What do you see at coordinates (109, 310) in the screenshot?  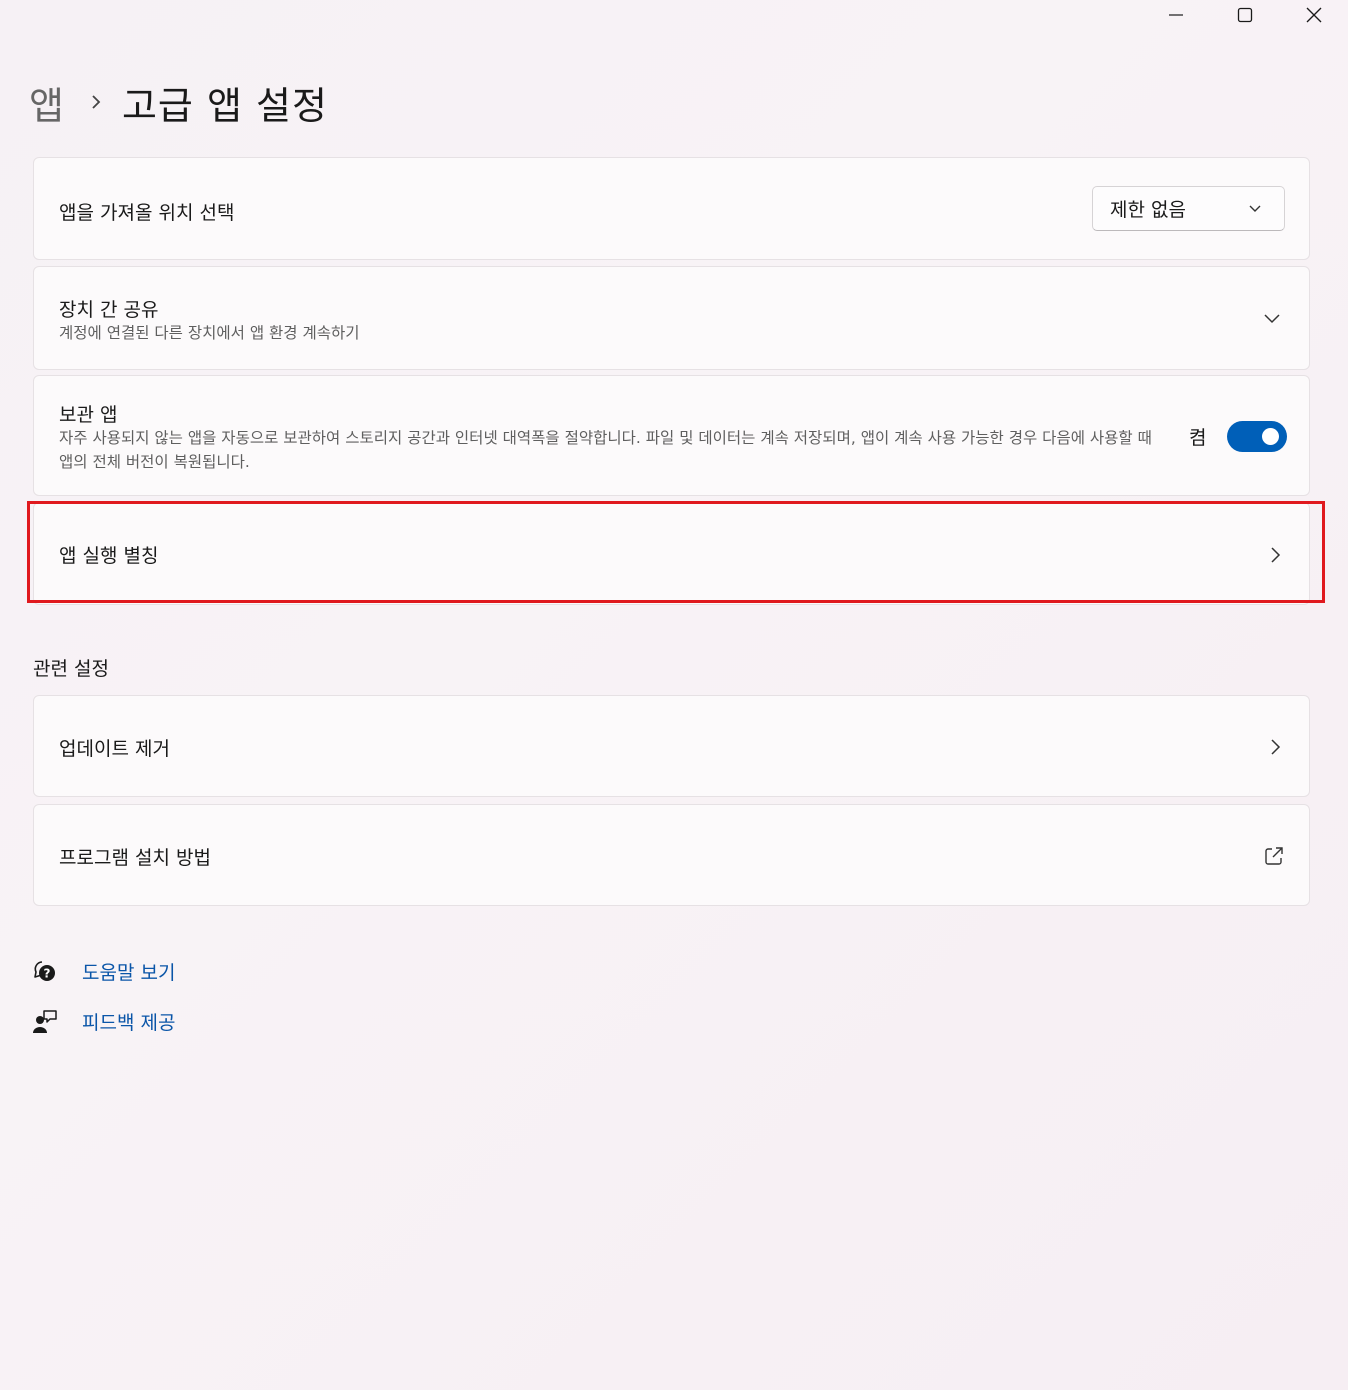 I see `share-across-devices-title: 장치 간 공유` at bounding box center [109, 310].